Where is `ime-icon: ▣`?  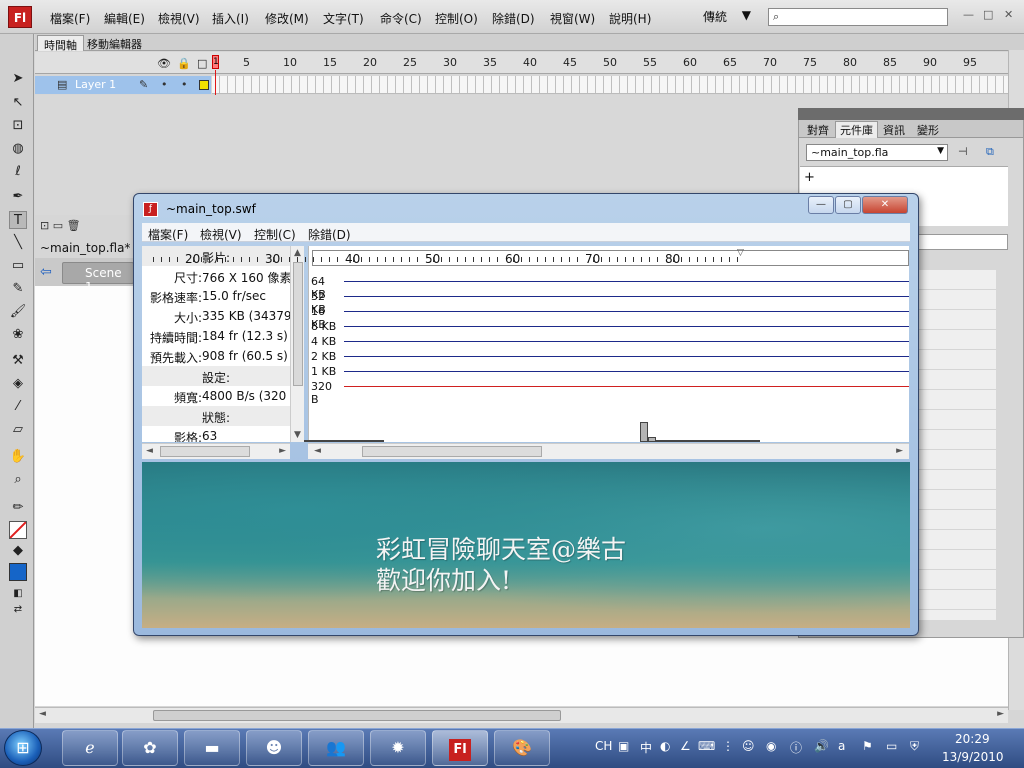 ime-icon: ▣ is located at coordinates (623, 746).